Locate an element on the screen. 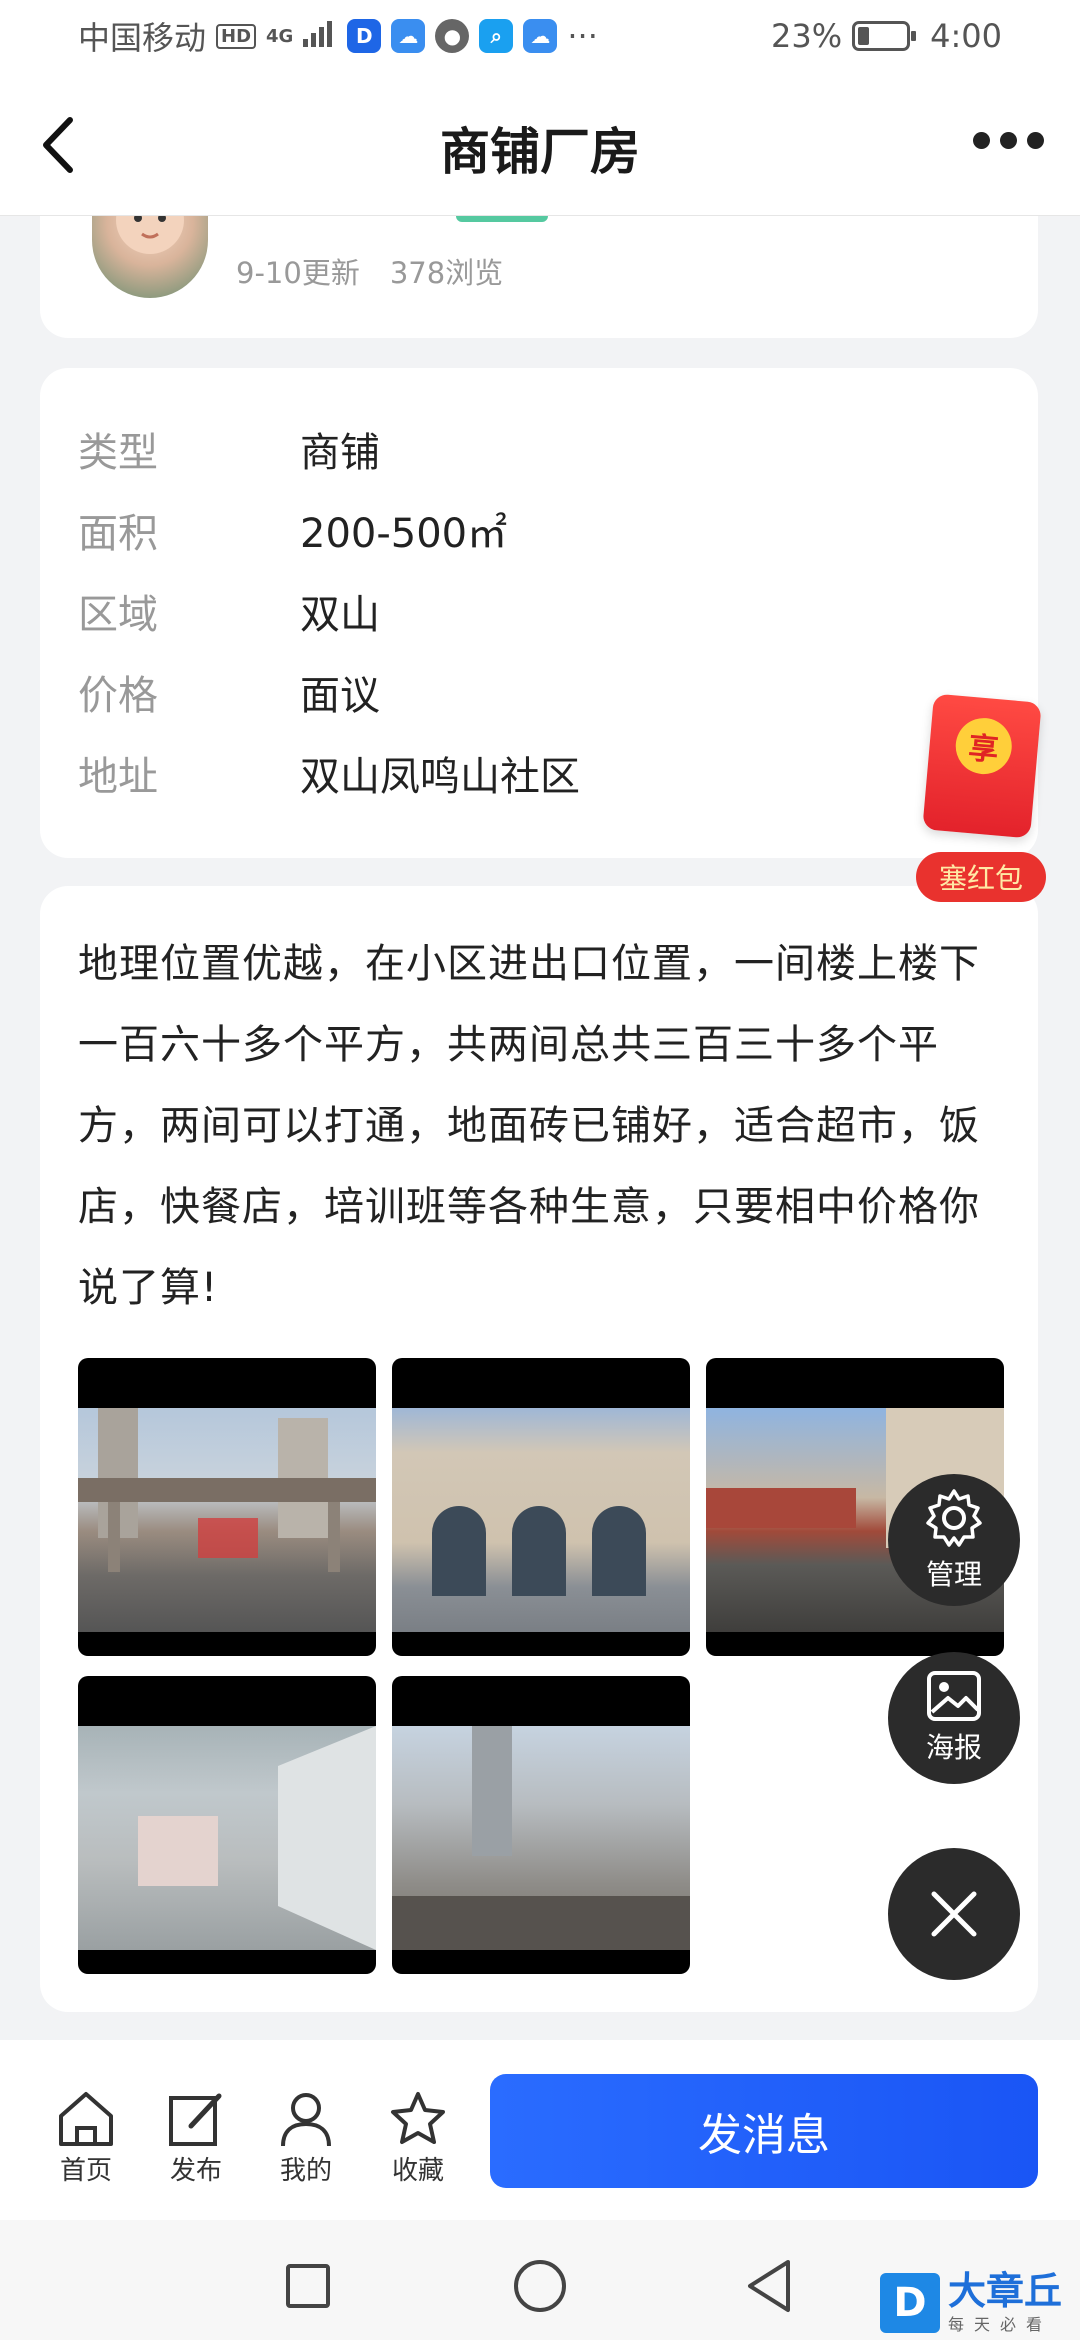 Image resolution: width=1080 pixels, height=2340 pixels. info-label: 类型 is located at coordinates (118, 452).